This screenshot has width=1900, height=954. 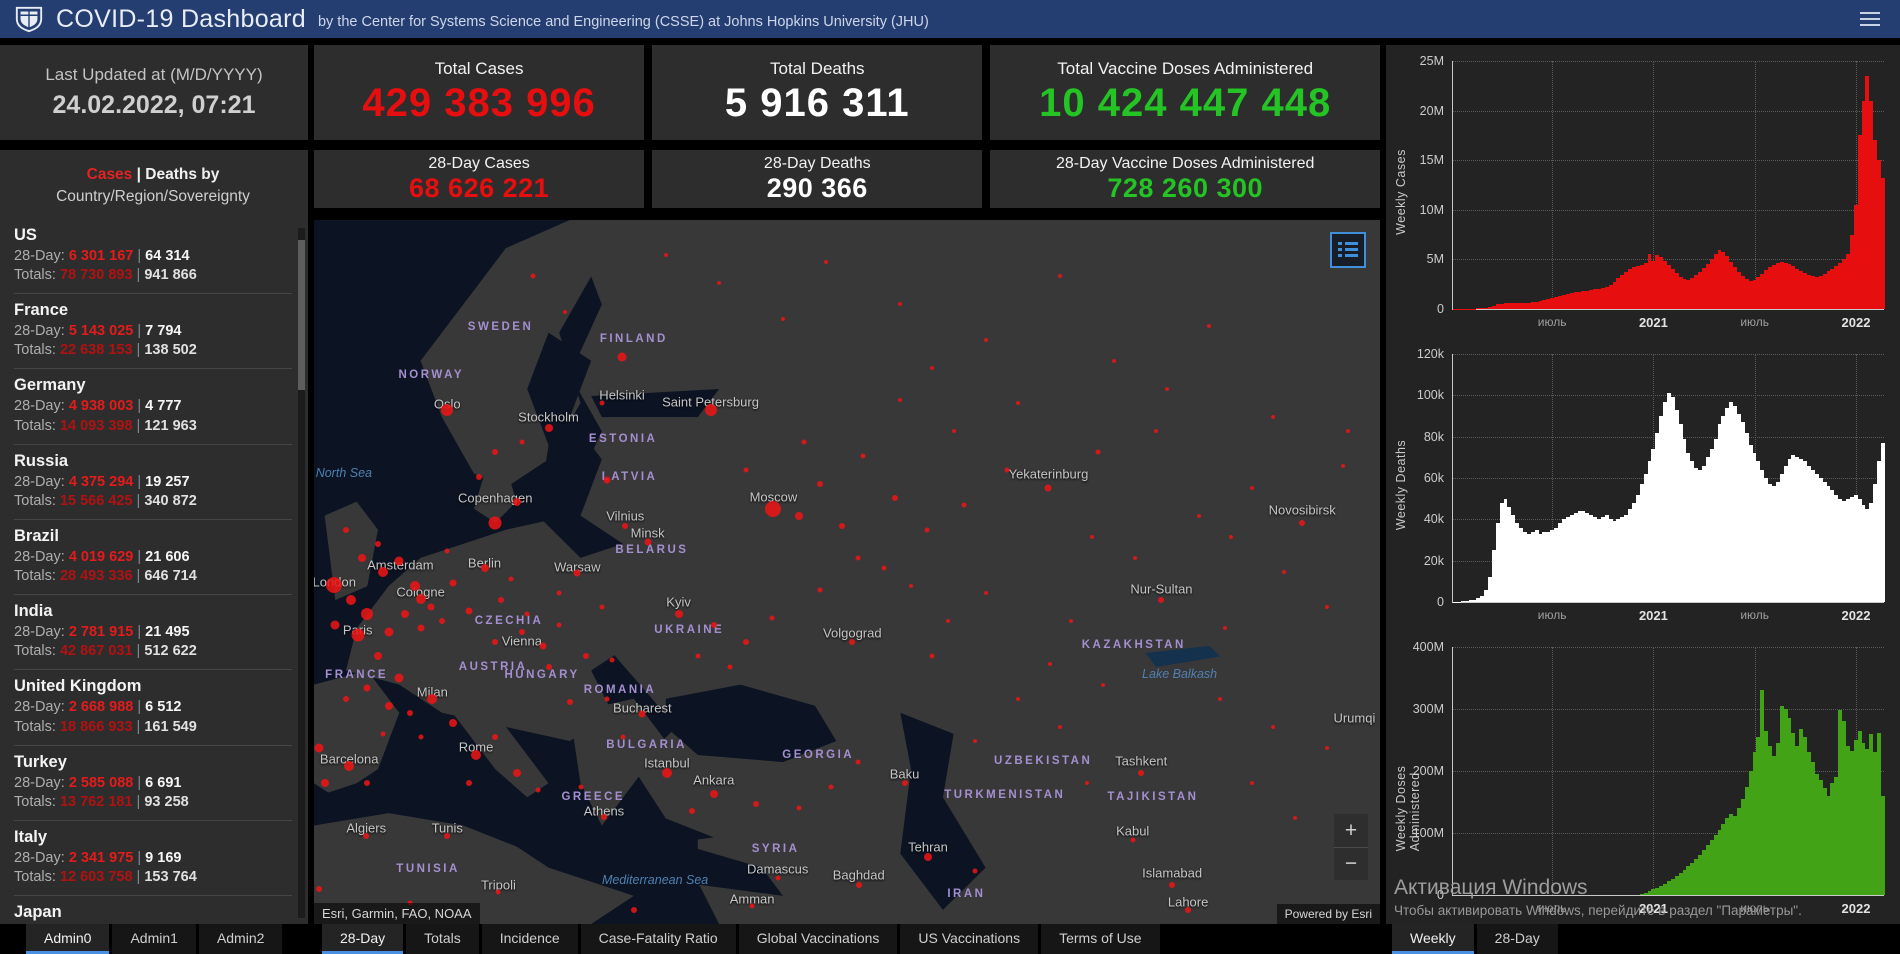 I want to click on stat-value: 728 260 300, so click(x=1185, y=187).